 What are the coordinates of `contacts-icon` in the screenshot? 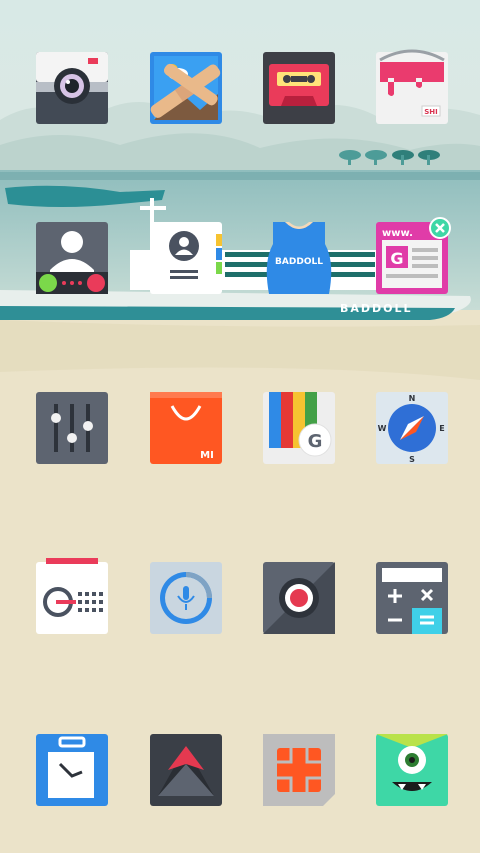 It's located at (186, 258).